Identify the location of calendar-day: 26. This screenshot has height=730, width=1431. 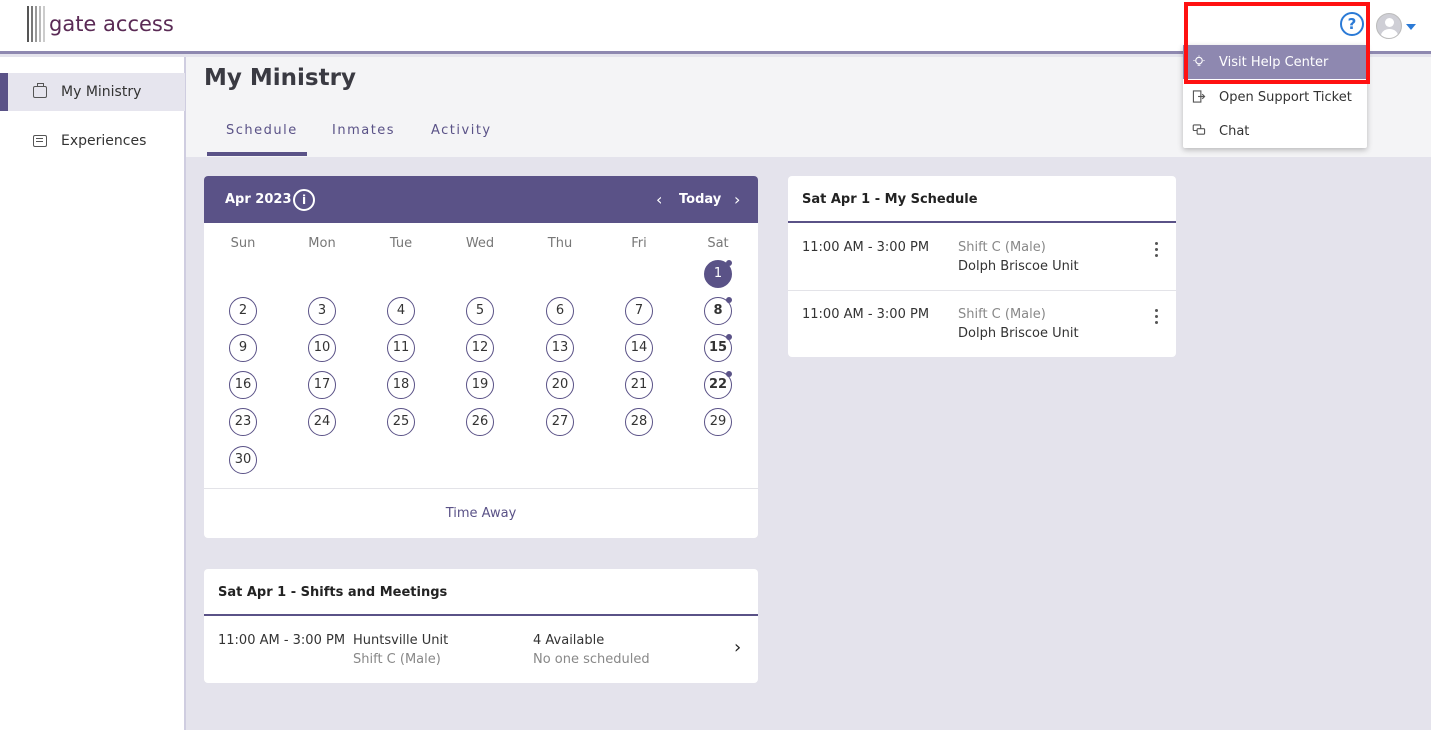
(480, 422).